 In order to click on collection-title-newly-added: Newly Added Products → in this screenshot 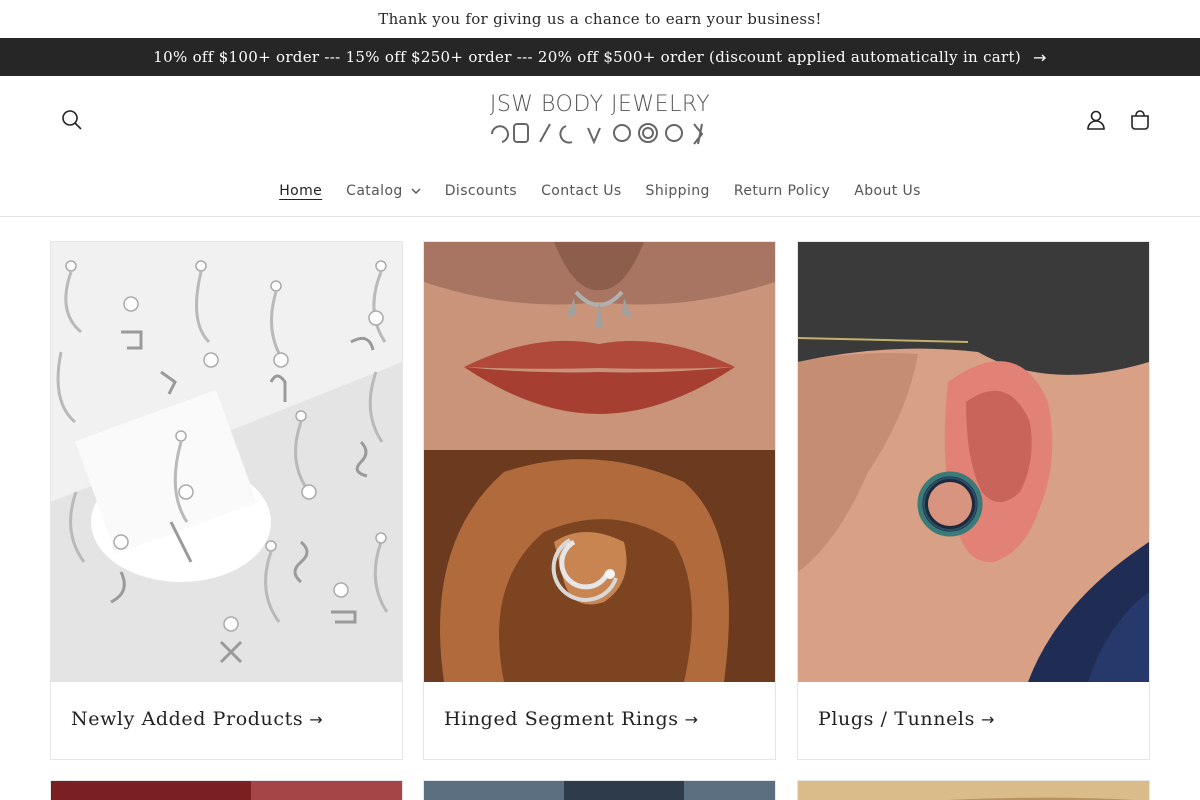, I will do `click(197, 719)`.